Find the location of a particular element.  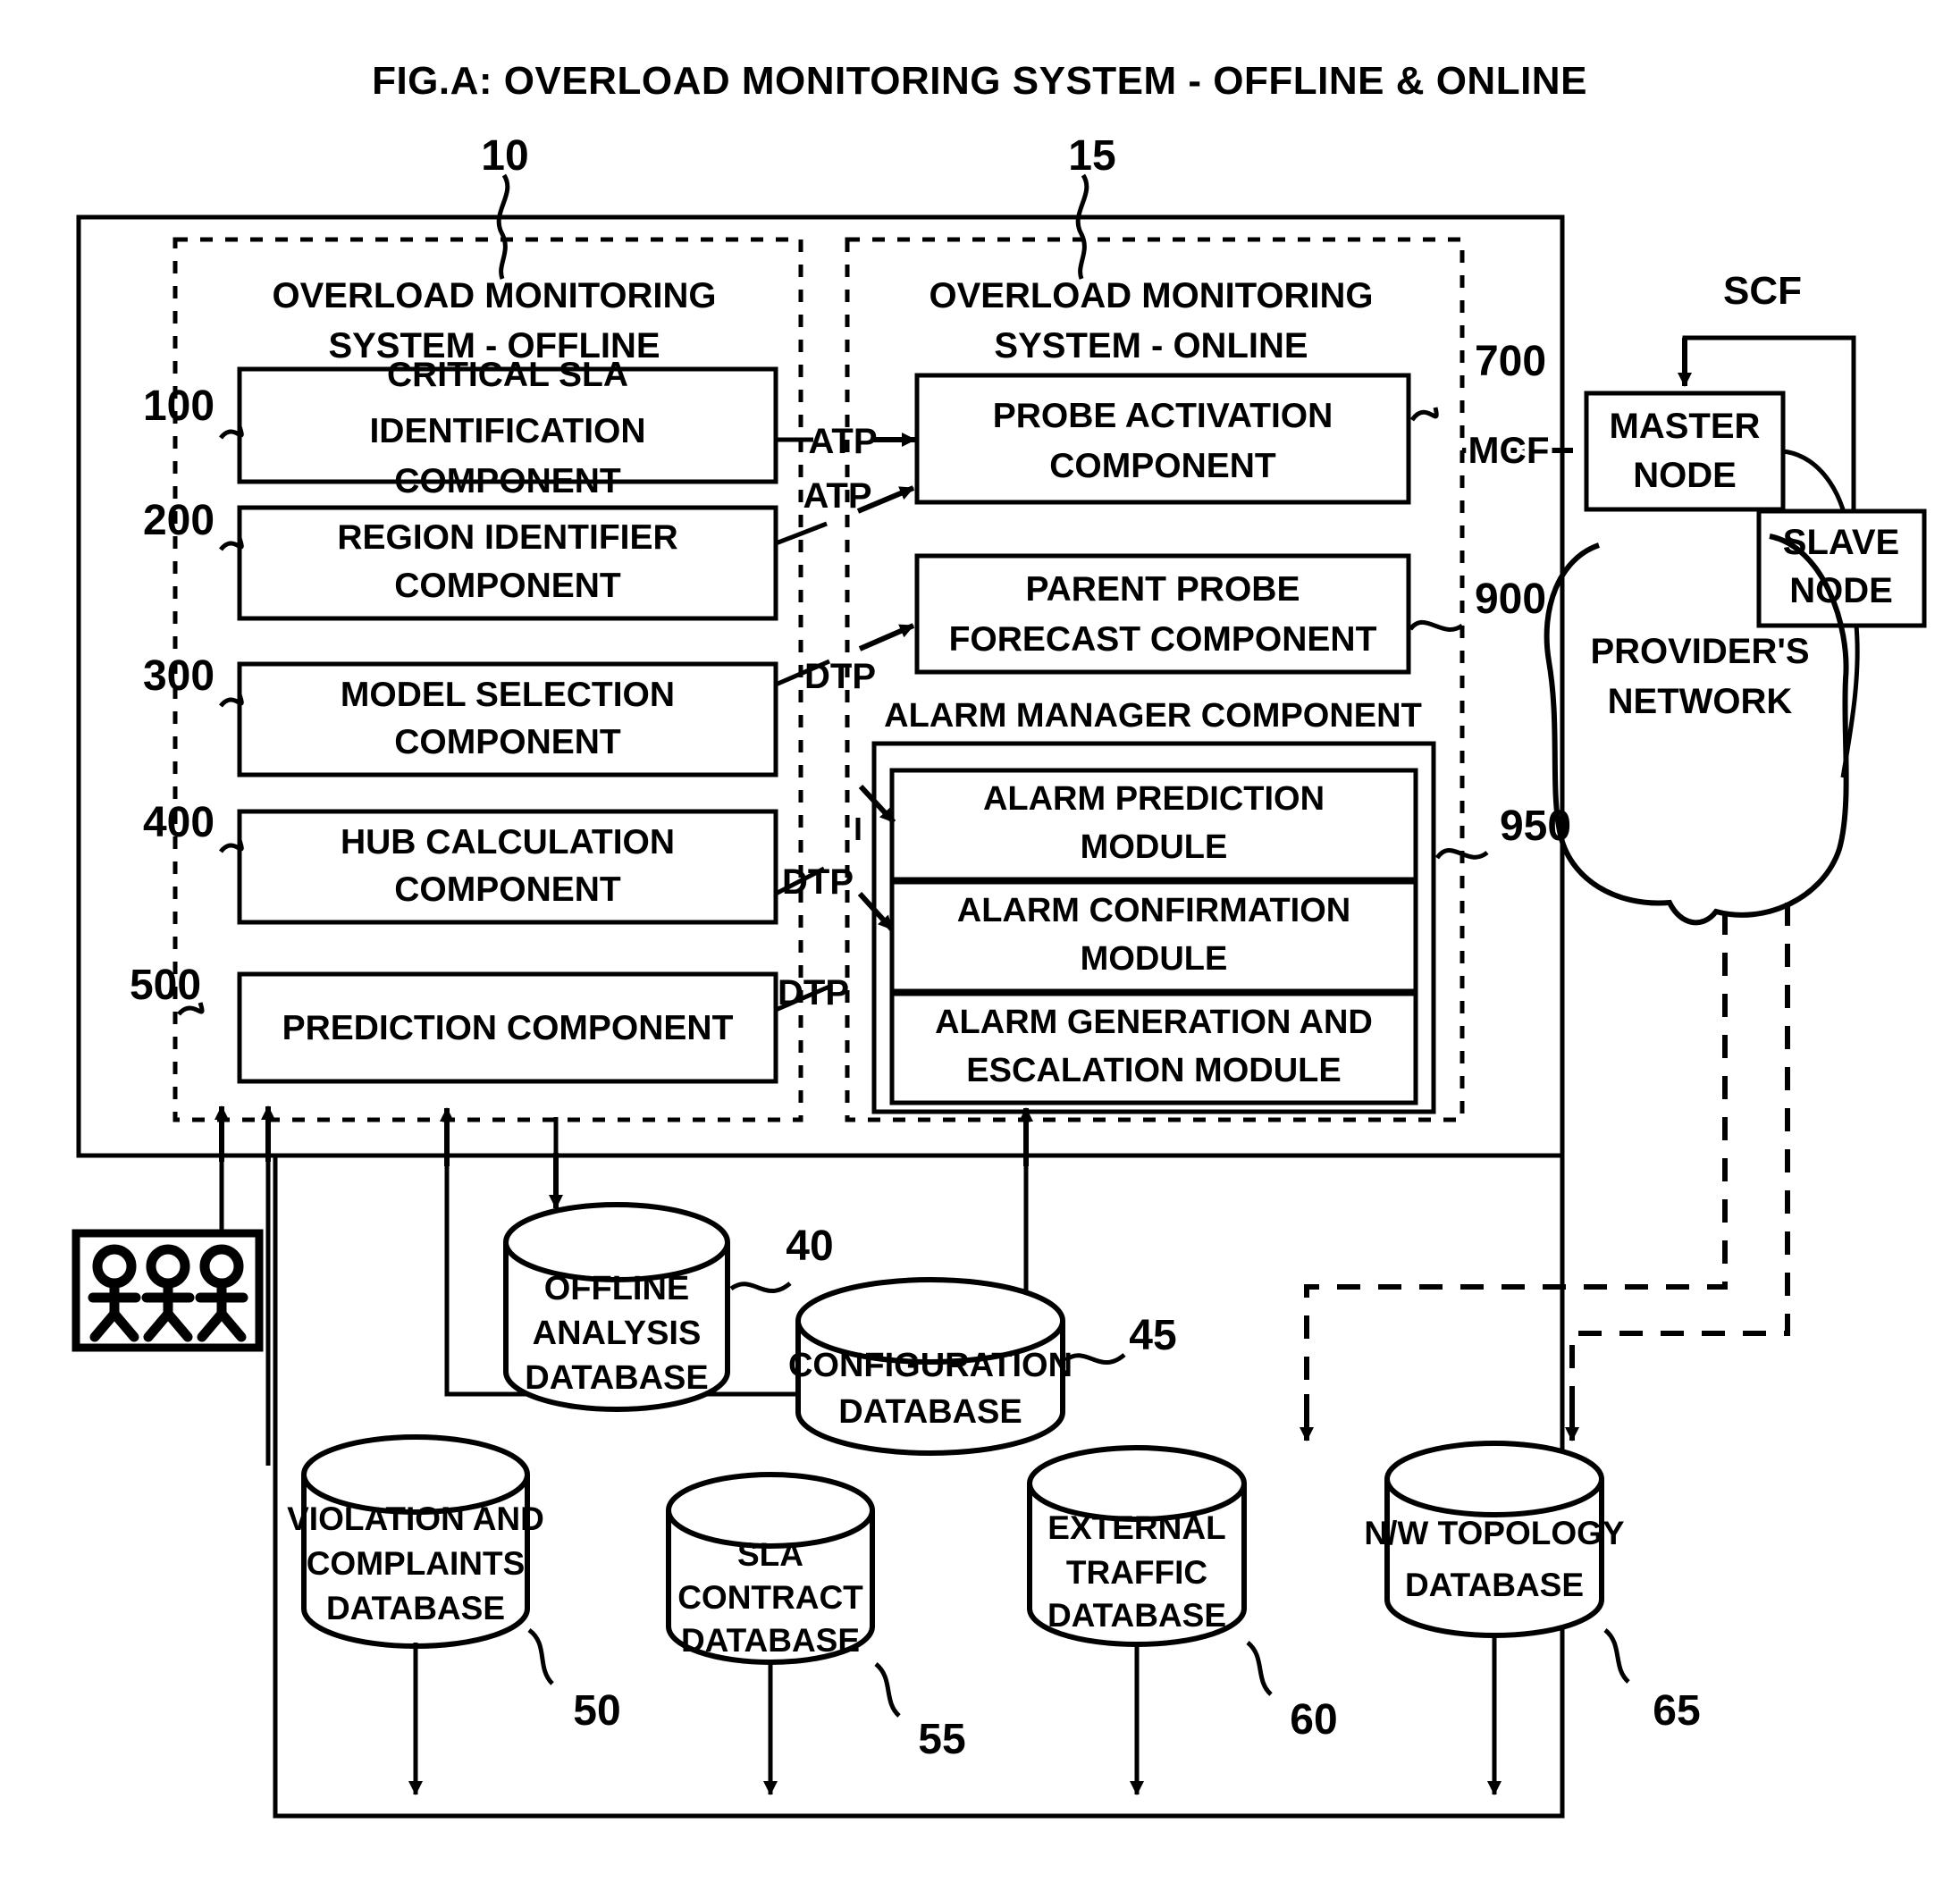

network-to-topology-dashed is located at coordinates (1679, 1170).